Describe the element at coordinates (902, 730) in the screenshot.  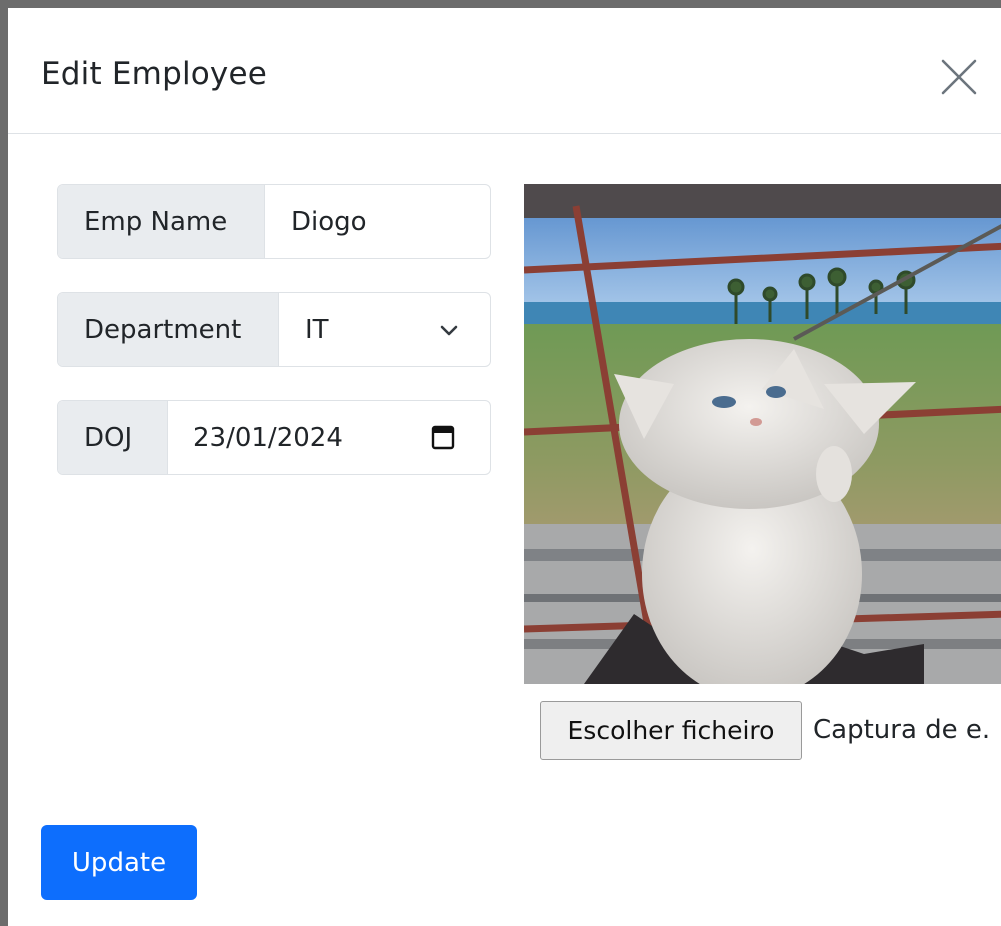
I see `selected-file-name: Captura de e.` at that location.